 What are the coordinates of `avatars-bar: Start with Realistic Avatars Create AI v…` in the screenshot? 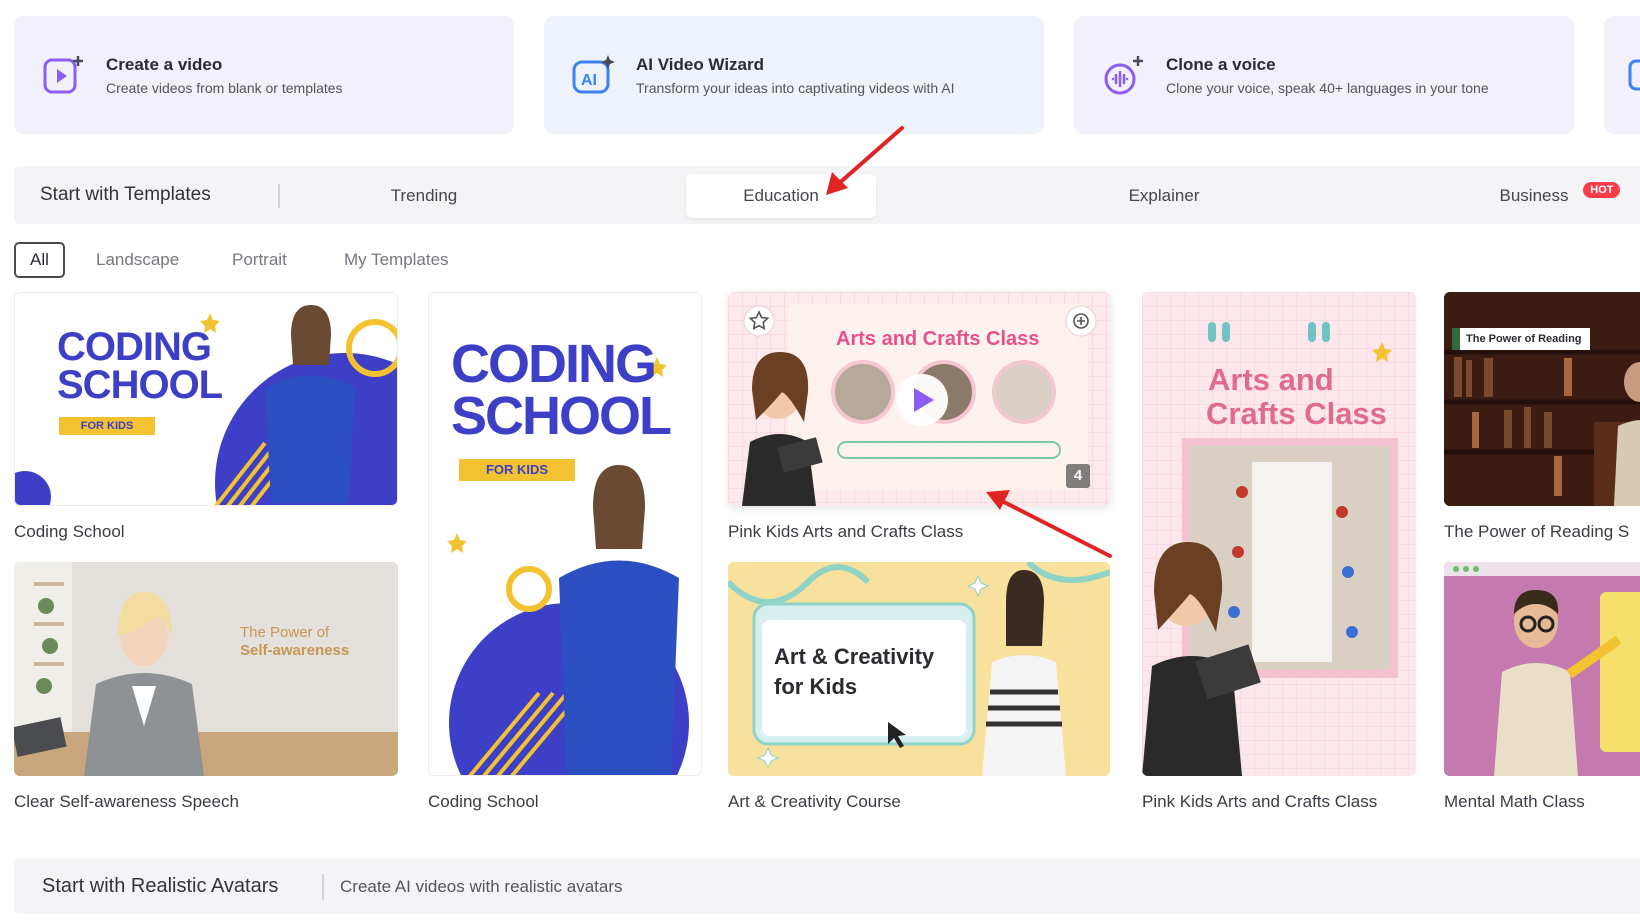 It's located at (827, 886).